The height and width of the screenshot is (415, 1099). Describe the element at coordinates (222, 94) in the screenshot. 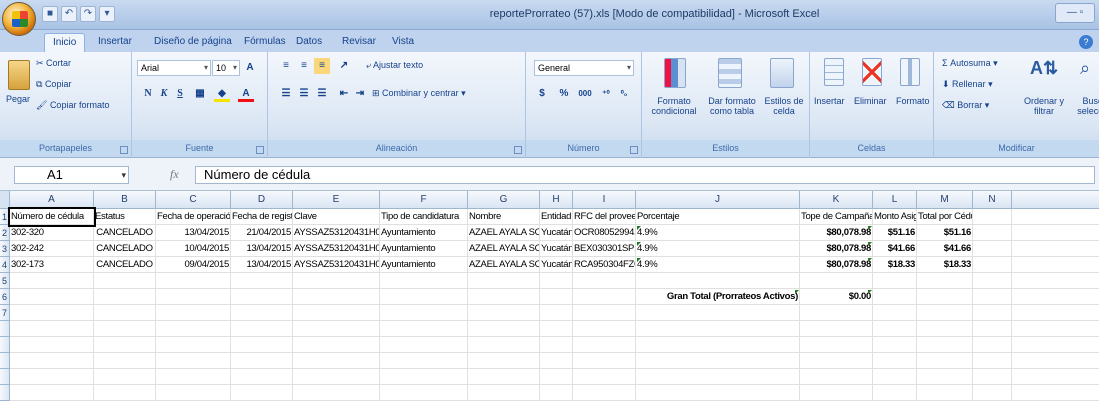

I see `fill-color-icon: ◆` at that location.